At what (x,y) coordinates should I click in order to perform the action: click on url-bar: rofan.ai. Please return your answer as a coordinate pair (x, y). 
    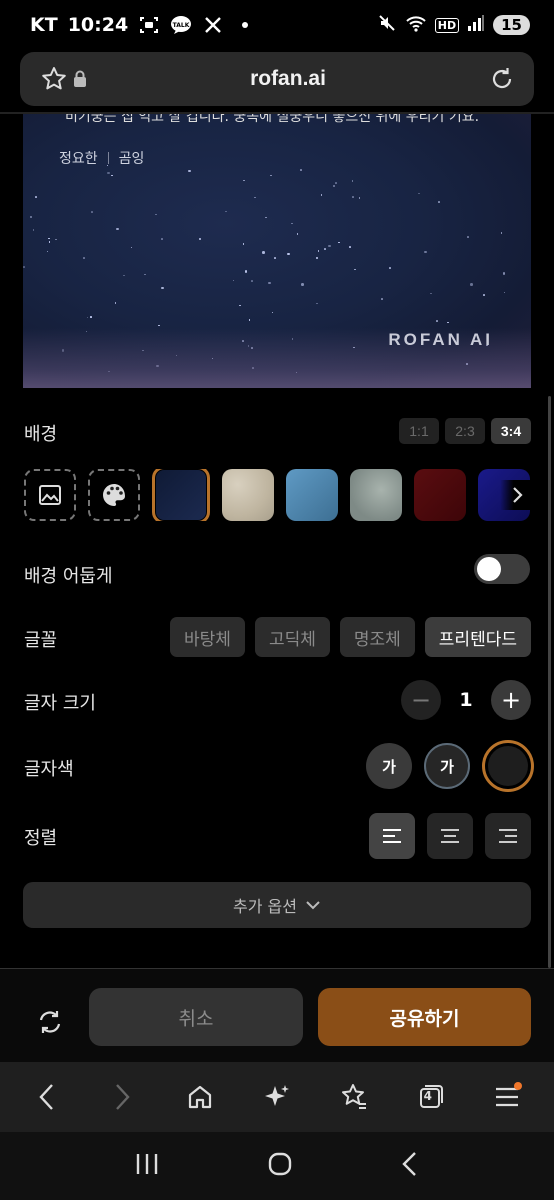
    Looking at the image, I should click on (277, 79).